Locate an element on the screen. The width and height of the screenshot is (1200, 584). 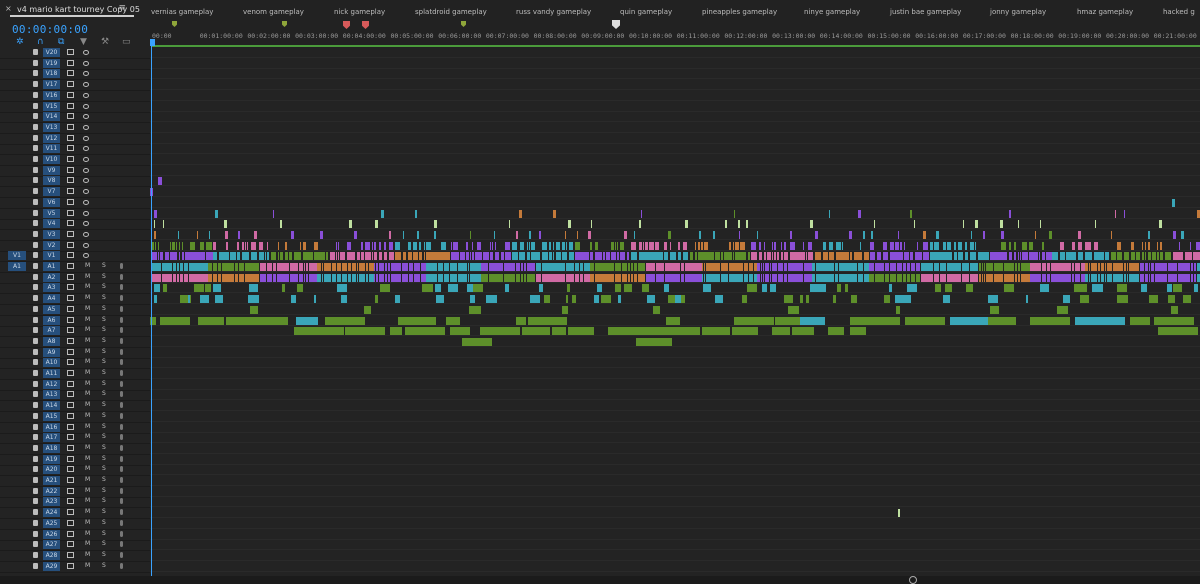
snap-magnet-icon: ∩ is located at coordinates (40, 42).